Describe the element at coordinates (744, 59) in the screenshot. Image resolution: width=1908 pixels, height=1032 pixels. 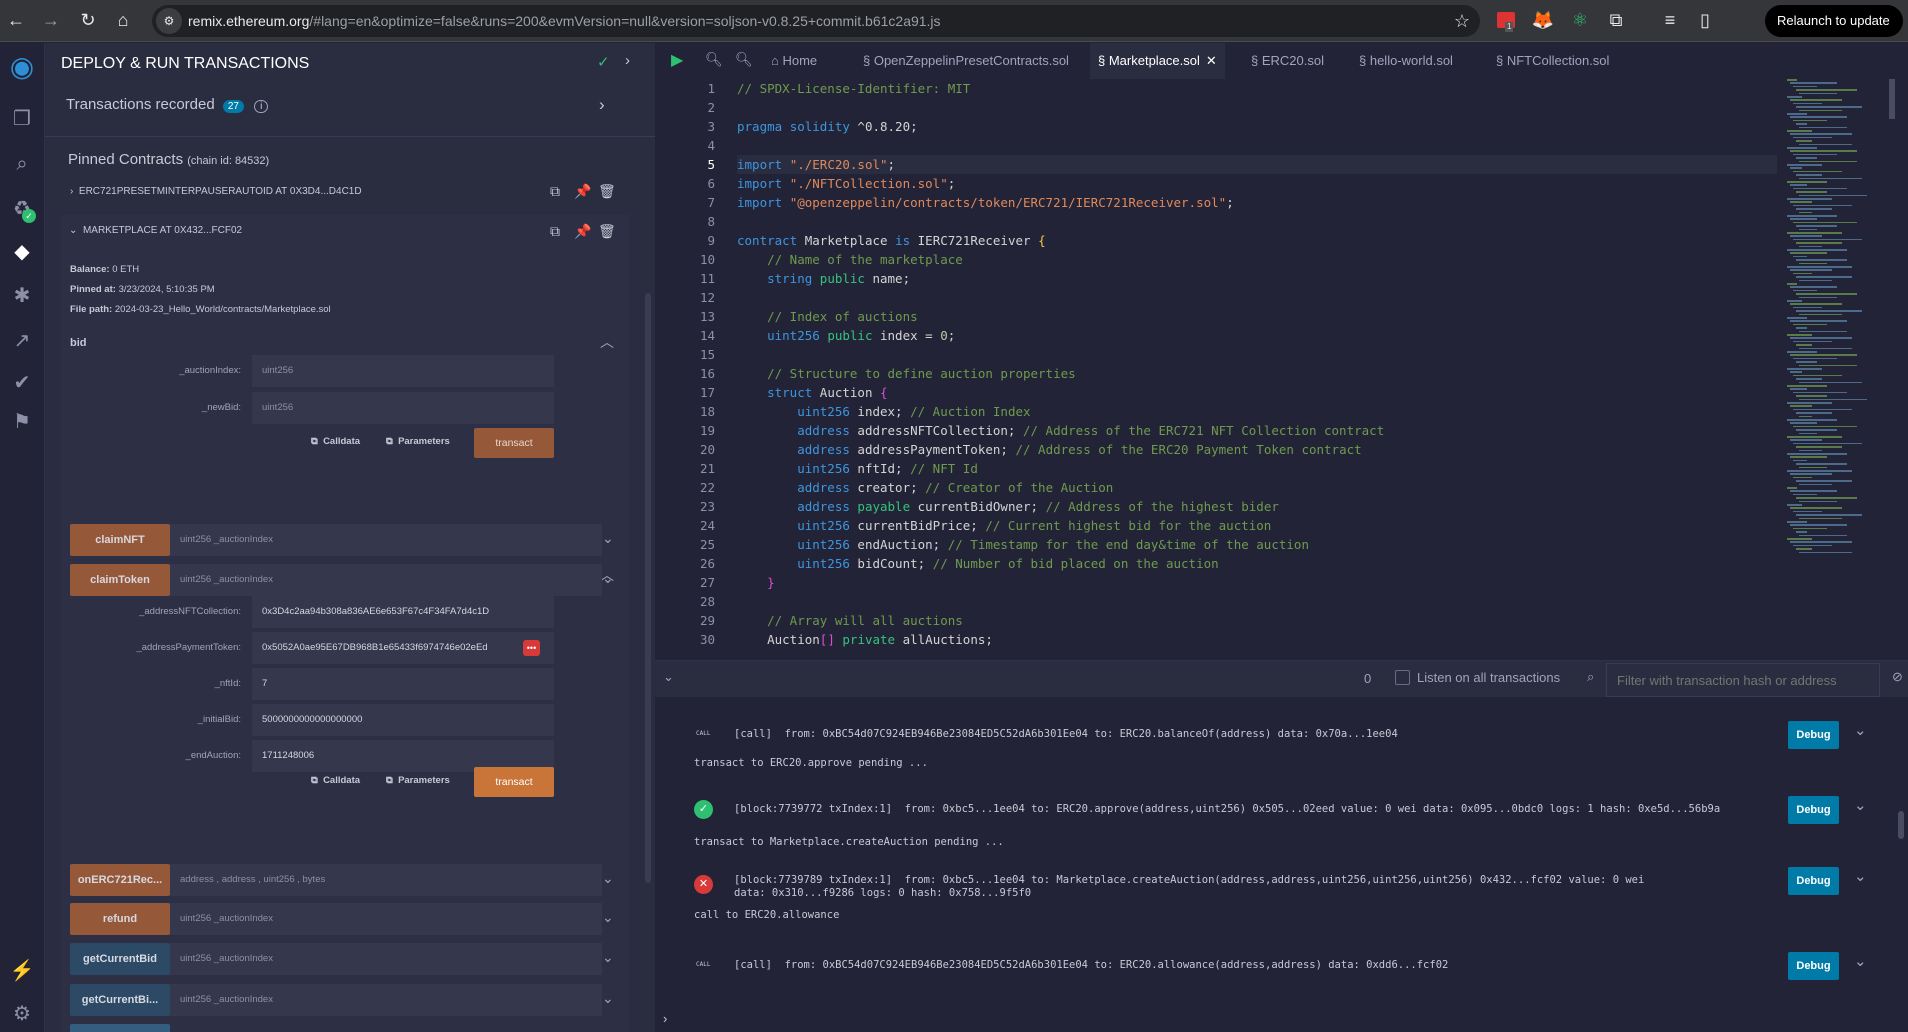
I see `zoom-in-icon: 🔍︎` at that location.